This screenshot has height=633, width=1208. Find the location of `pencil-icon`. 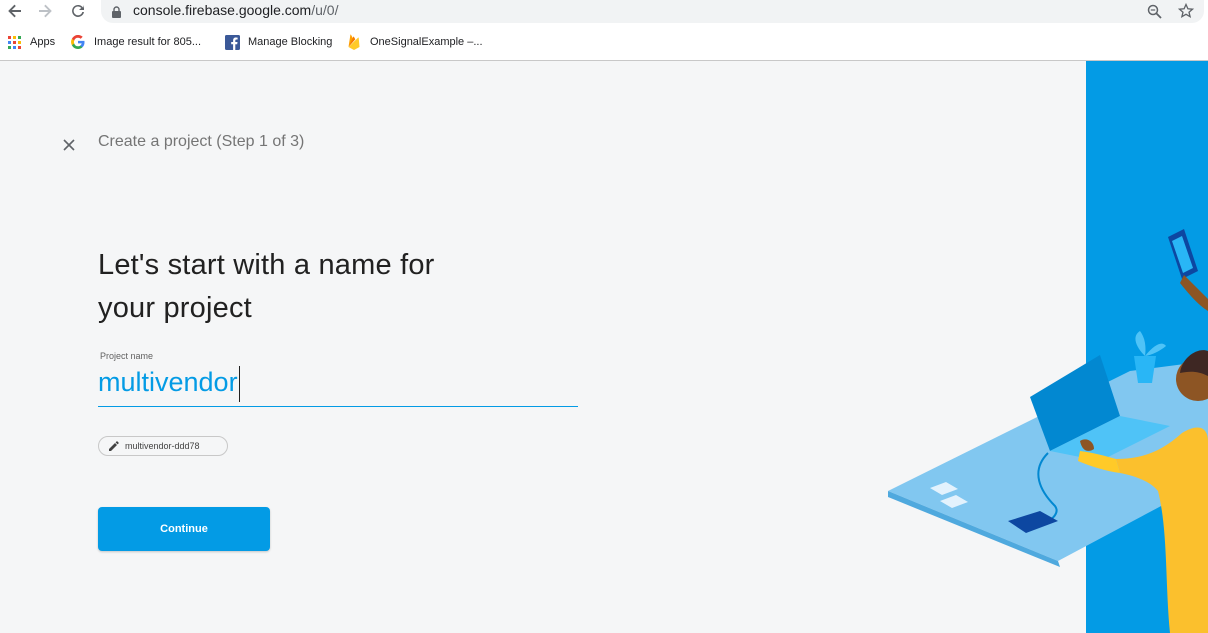

pencil-icon is located at coordinates (114, 446).